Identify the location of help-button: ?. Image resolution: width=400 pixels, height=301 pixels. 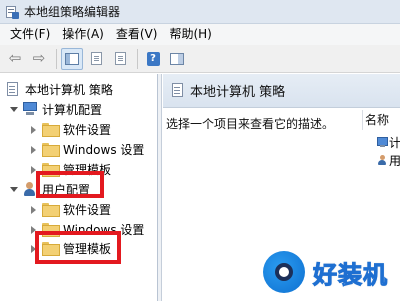
(153, 59).